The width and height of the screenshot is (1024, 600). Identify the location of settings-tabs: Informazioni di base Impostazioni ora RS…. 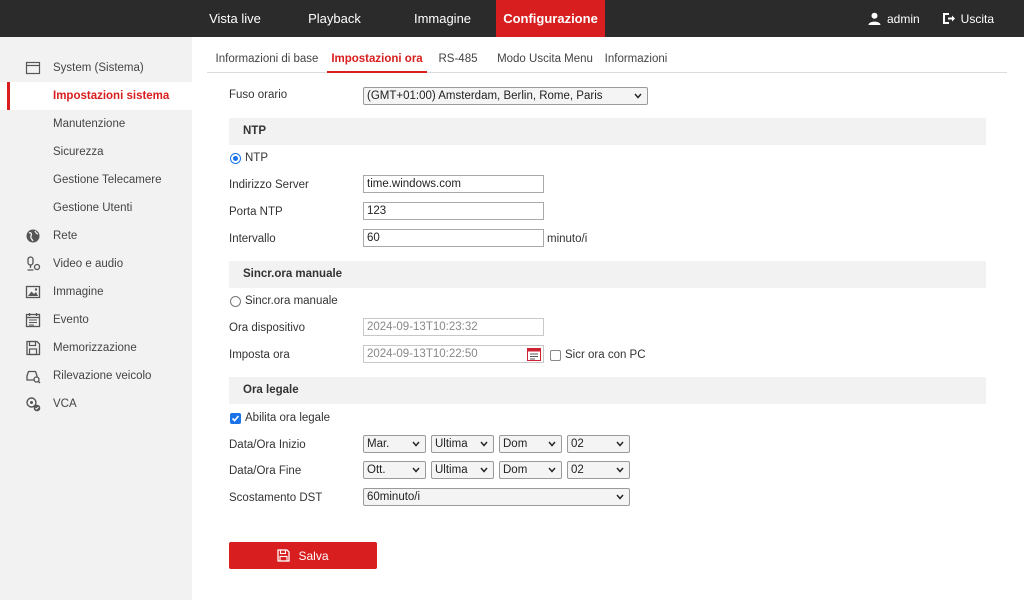
(607, 60).